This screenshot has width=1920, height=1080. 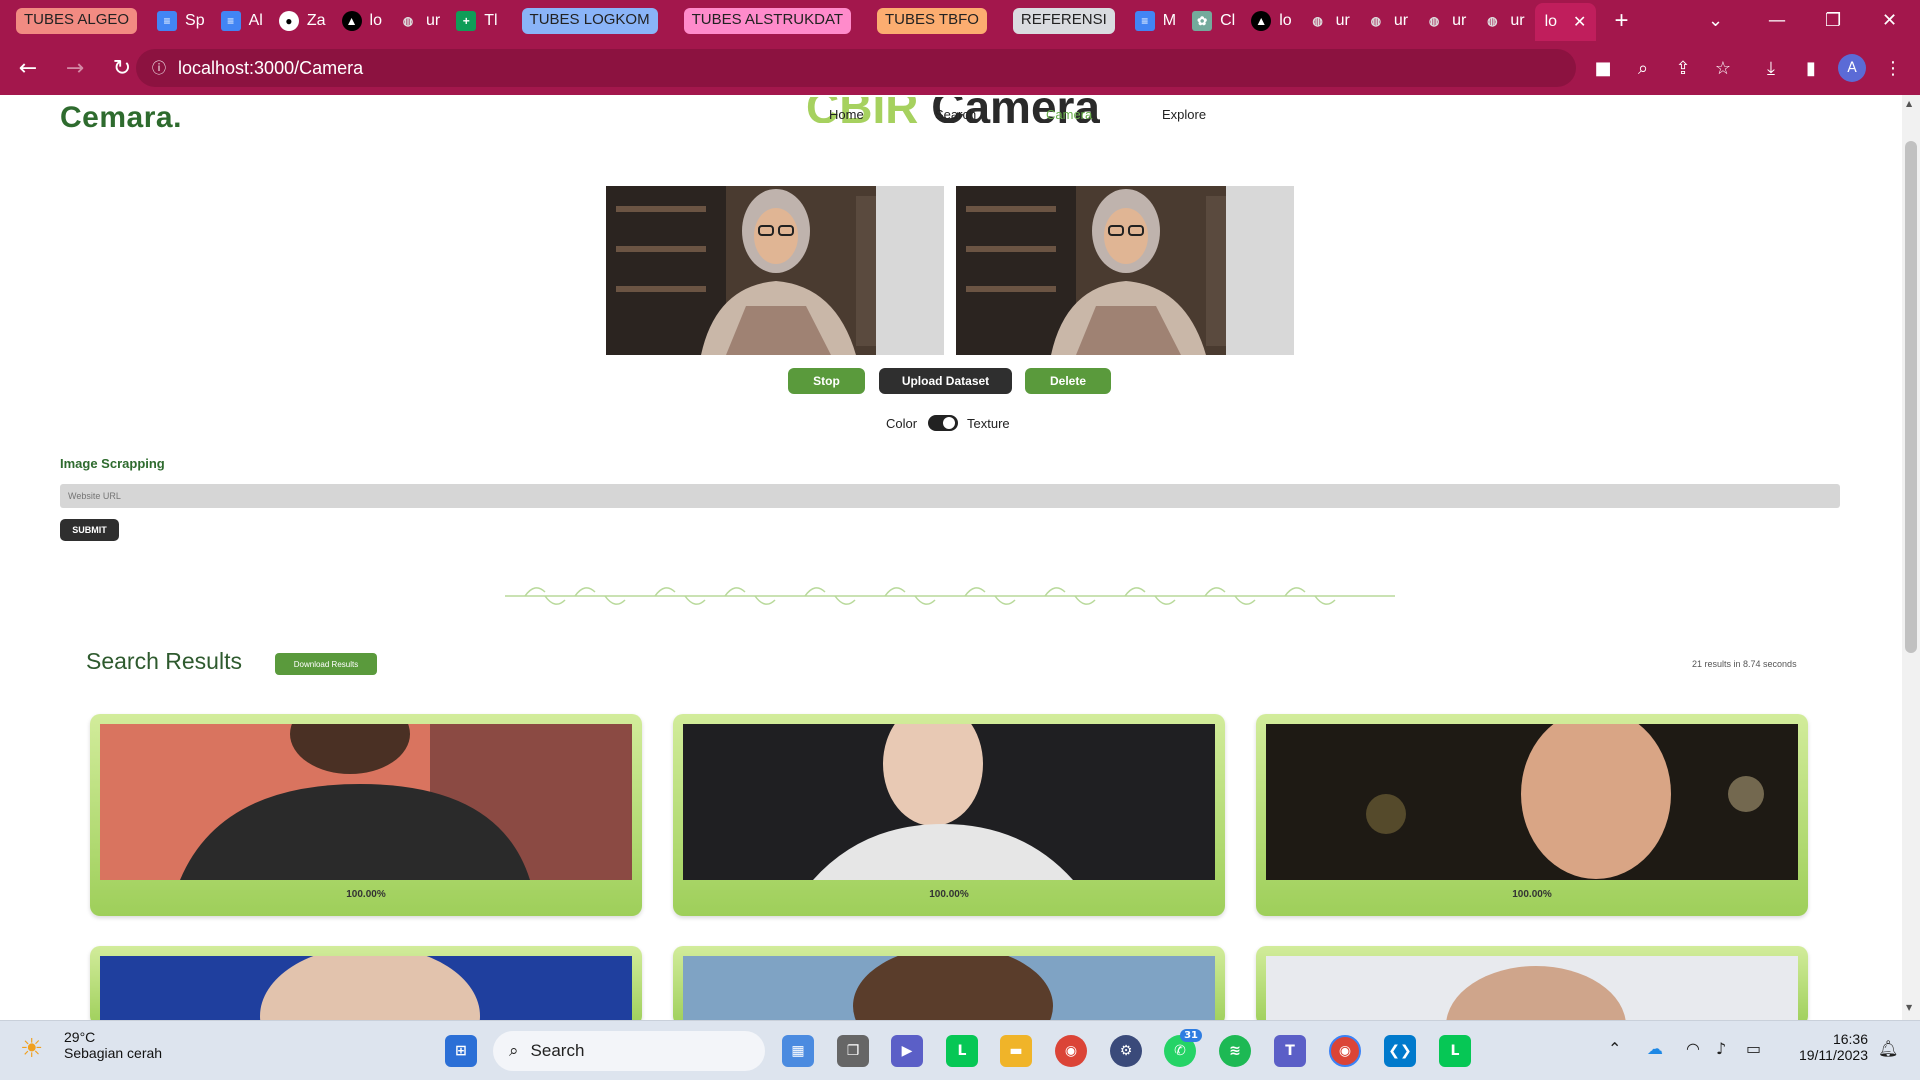 I want to click on profile-avatar: A, so click(x=1852, y=68).